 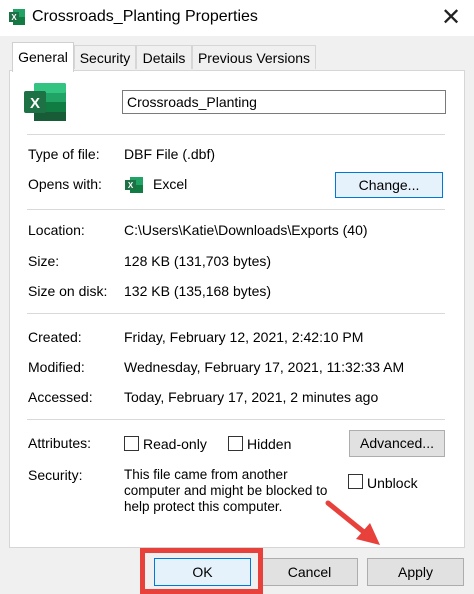 I want to click on security-message-line: This file came from another, so click(x=206, y=474).